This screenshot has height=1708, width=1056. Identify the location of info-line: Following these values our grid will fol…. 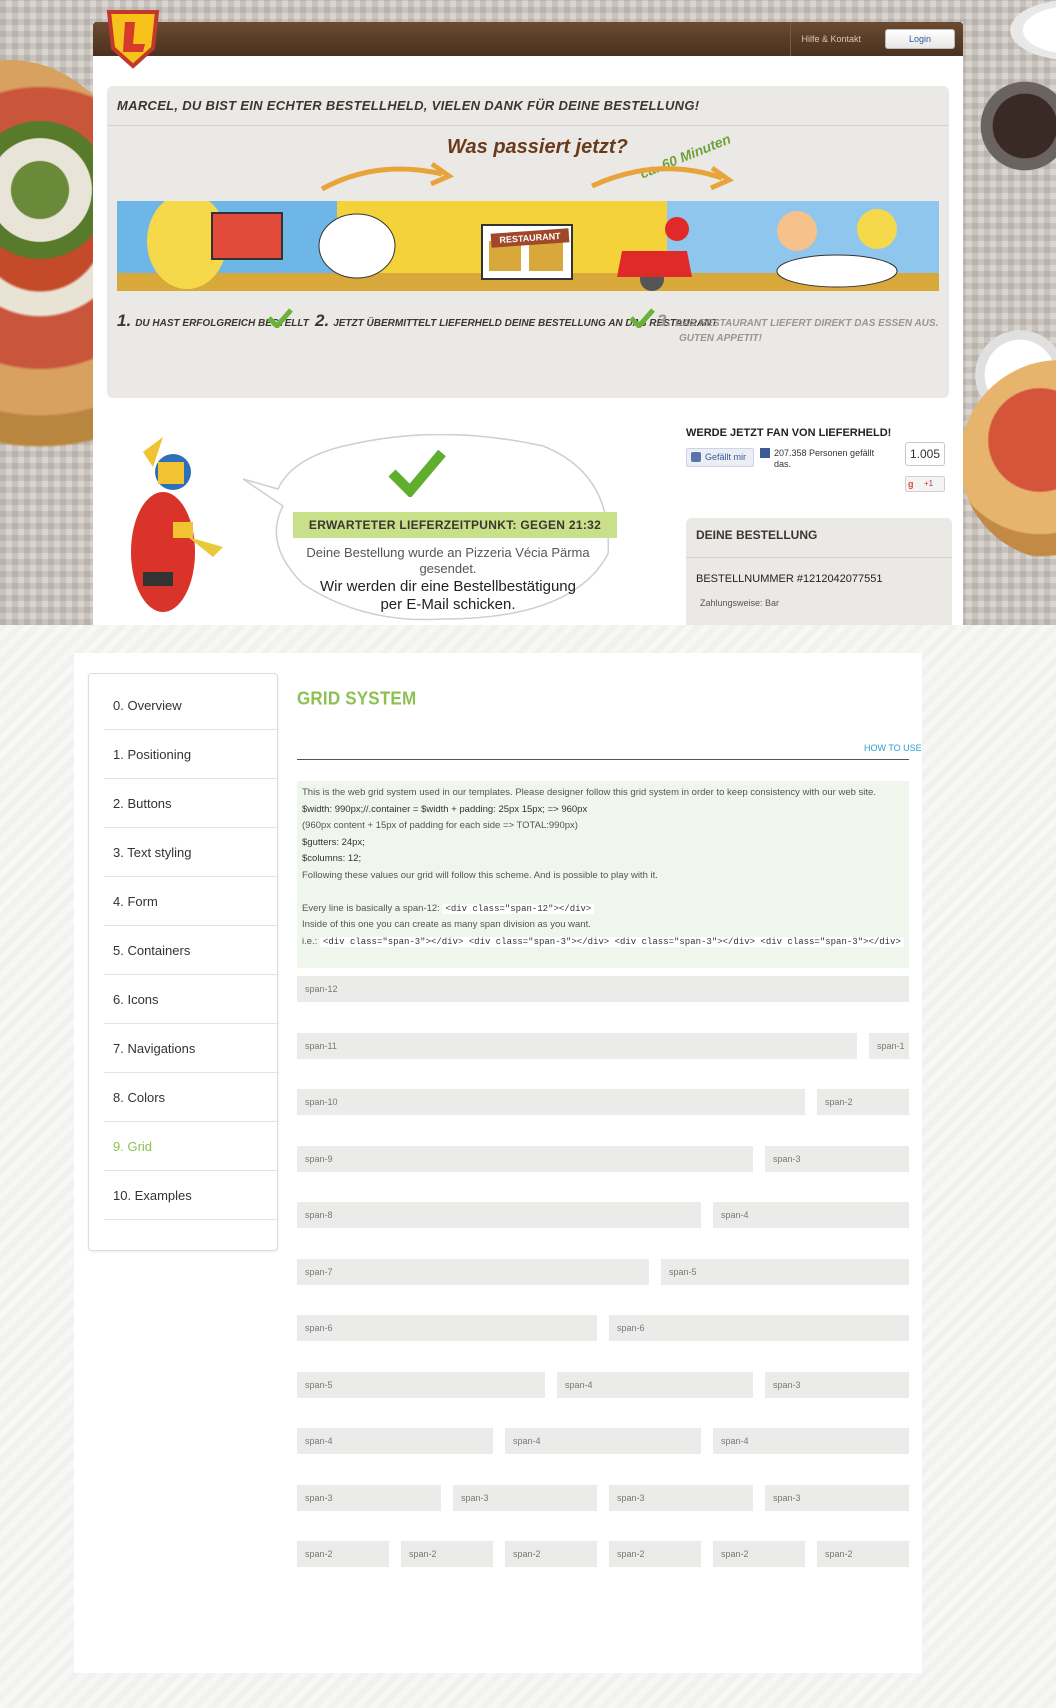
(480, 875).